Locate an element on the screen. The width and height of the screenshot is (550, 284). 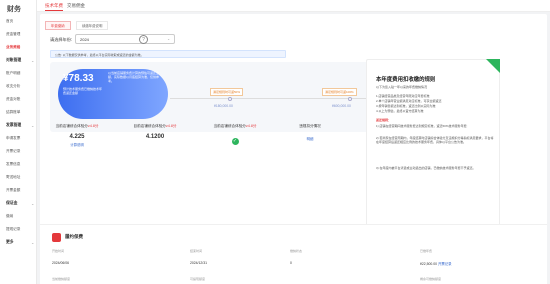
cell-status: 0 is located at coordinates (291, 263).